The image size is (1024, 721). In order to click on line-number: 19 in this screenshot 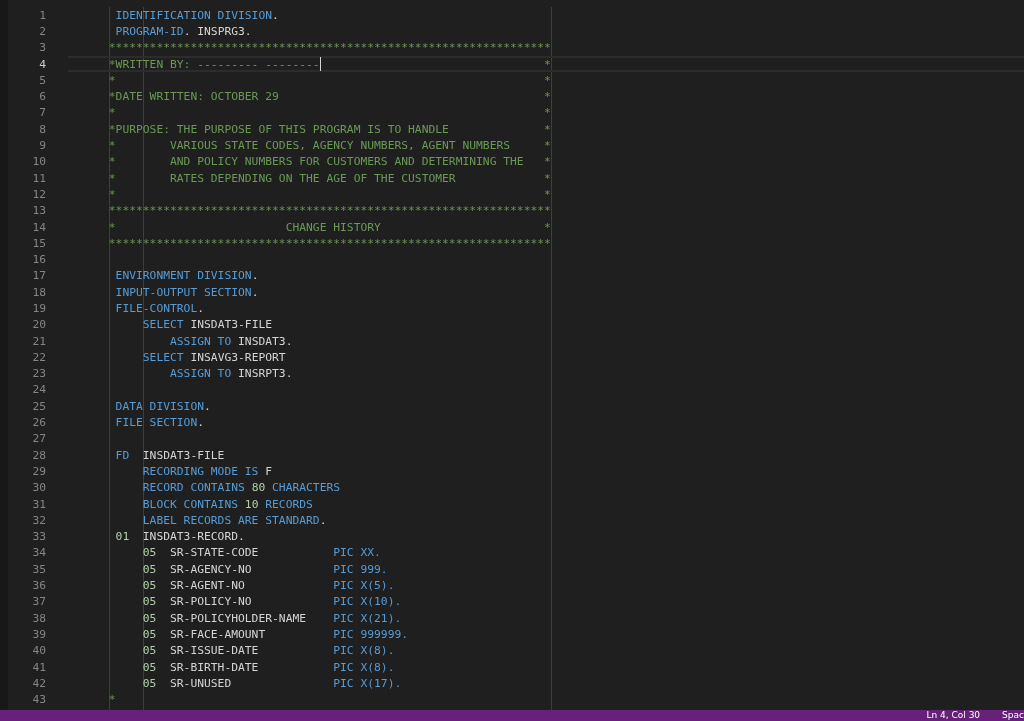, I will do `click(38, 308)`.